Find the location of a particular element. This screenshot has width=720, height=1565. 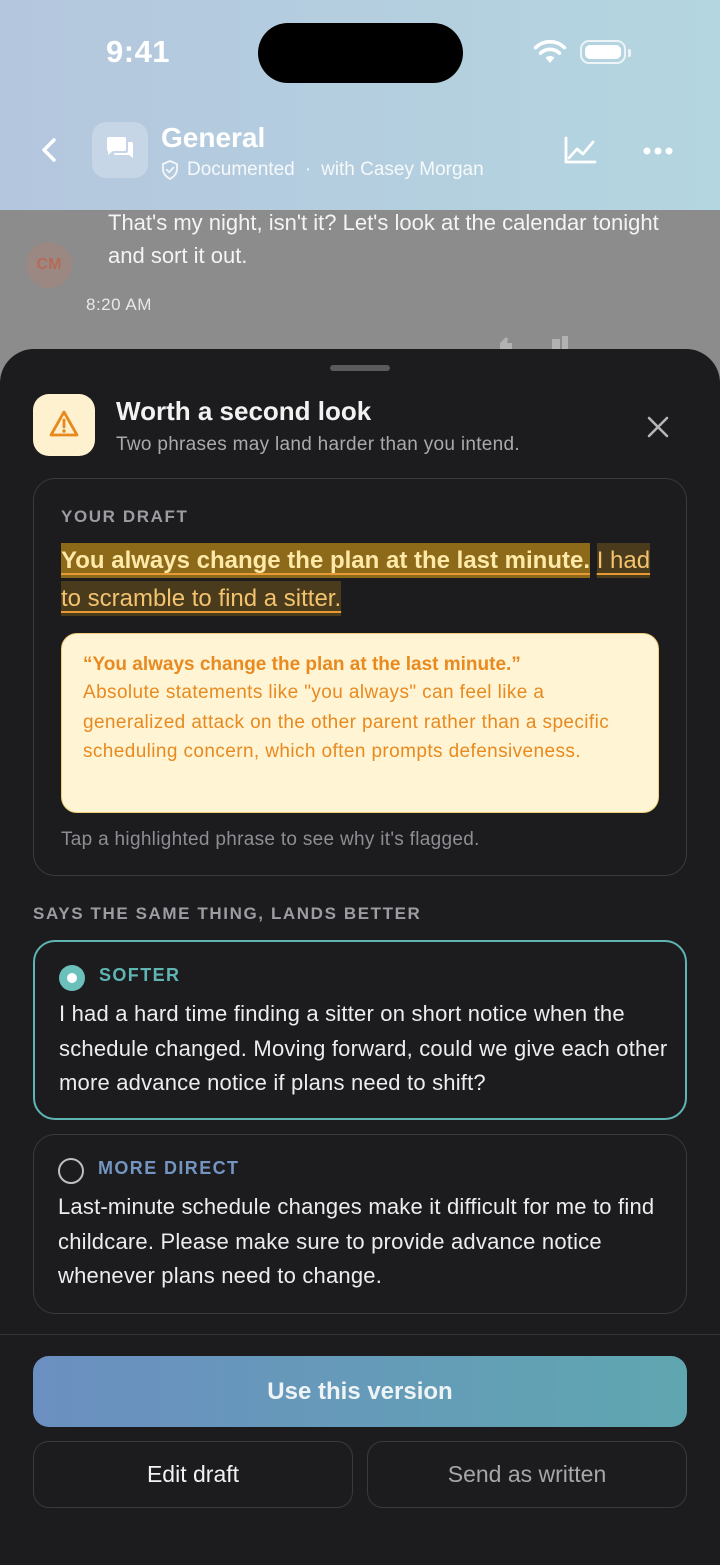

dynamic-island is located at coordinates (360, 53).